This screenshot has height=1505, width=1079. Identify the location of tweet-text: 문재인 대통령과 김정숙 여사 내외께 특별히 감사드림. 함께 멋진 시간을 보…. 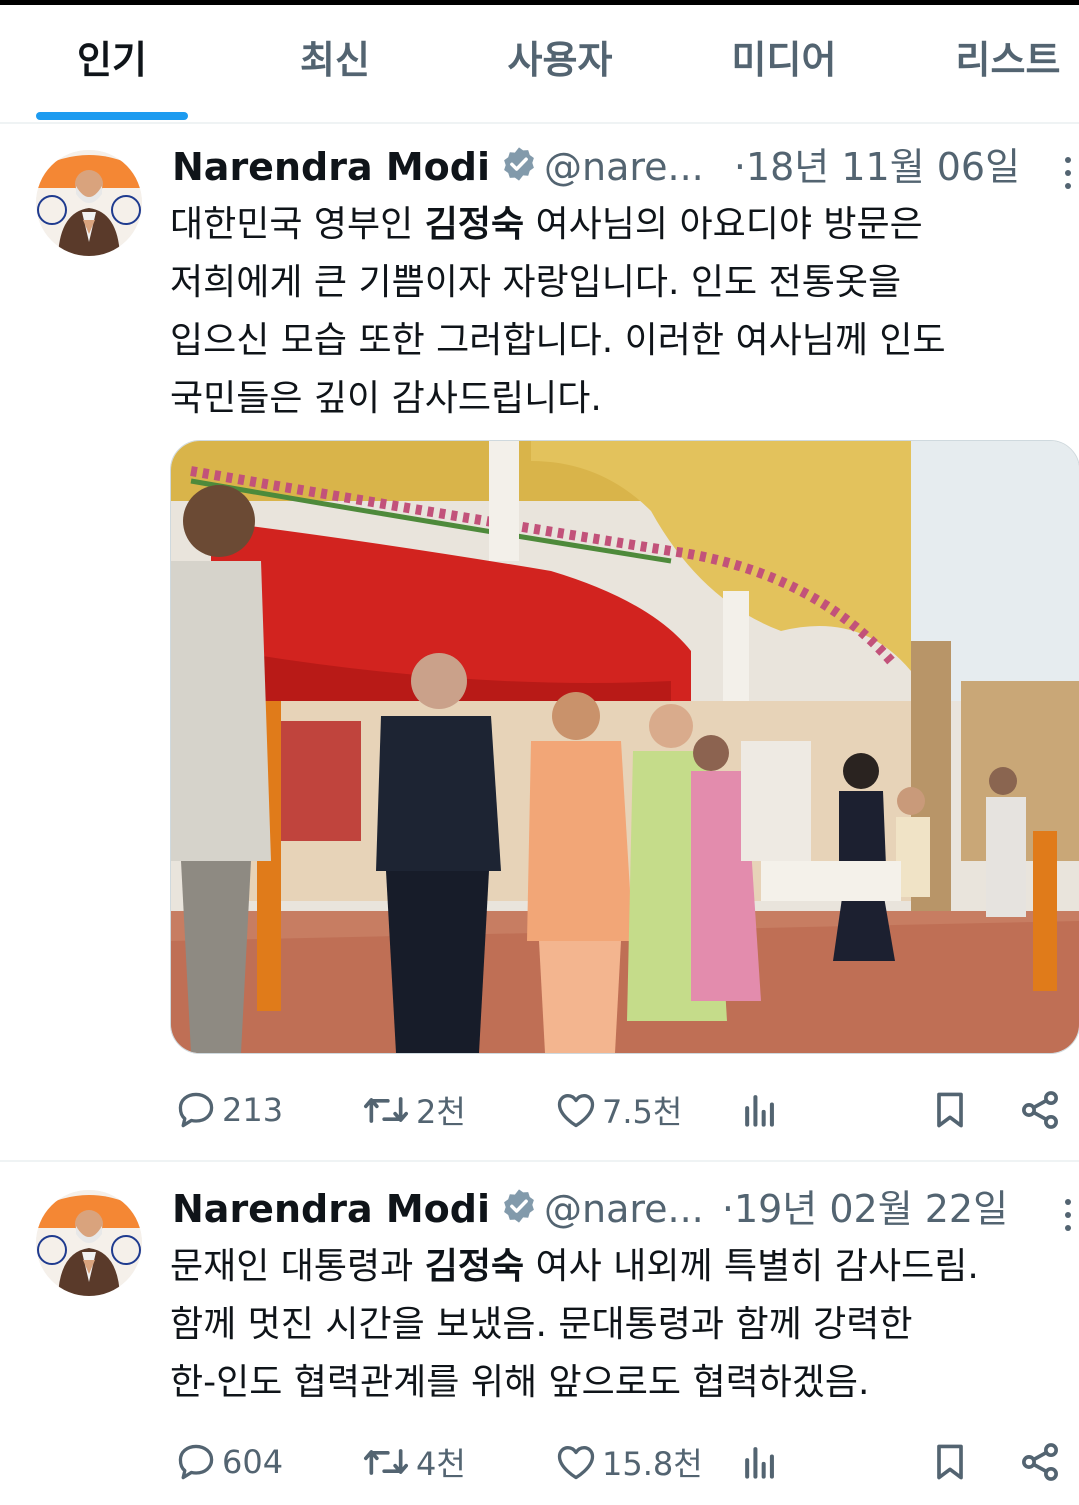
(620, 1325).